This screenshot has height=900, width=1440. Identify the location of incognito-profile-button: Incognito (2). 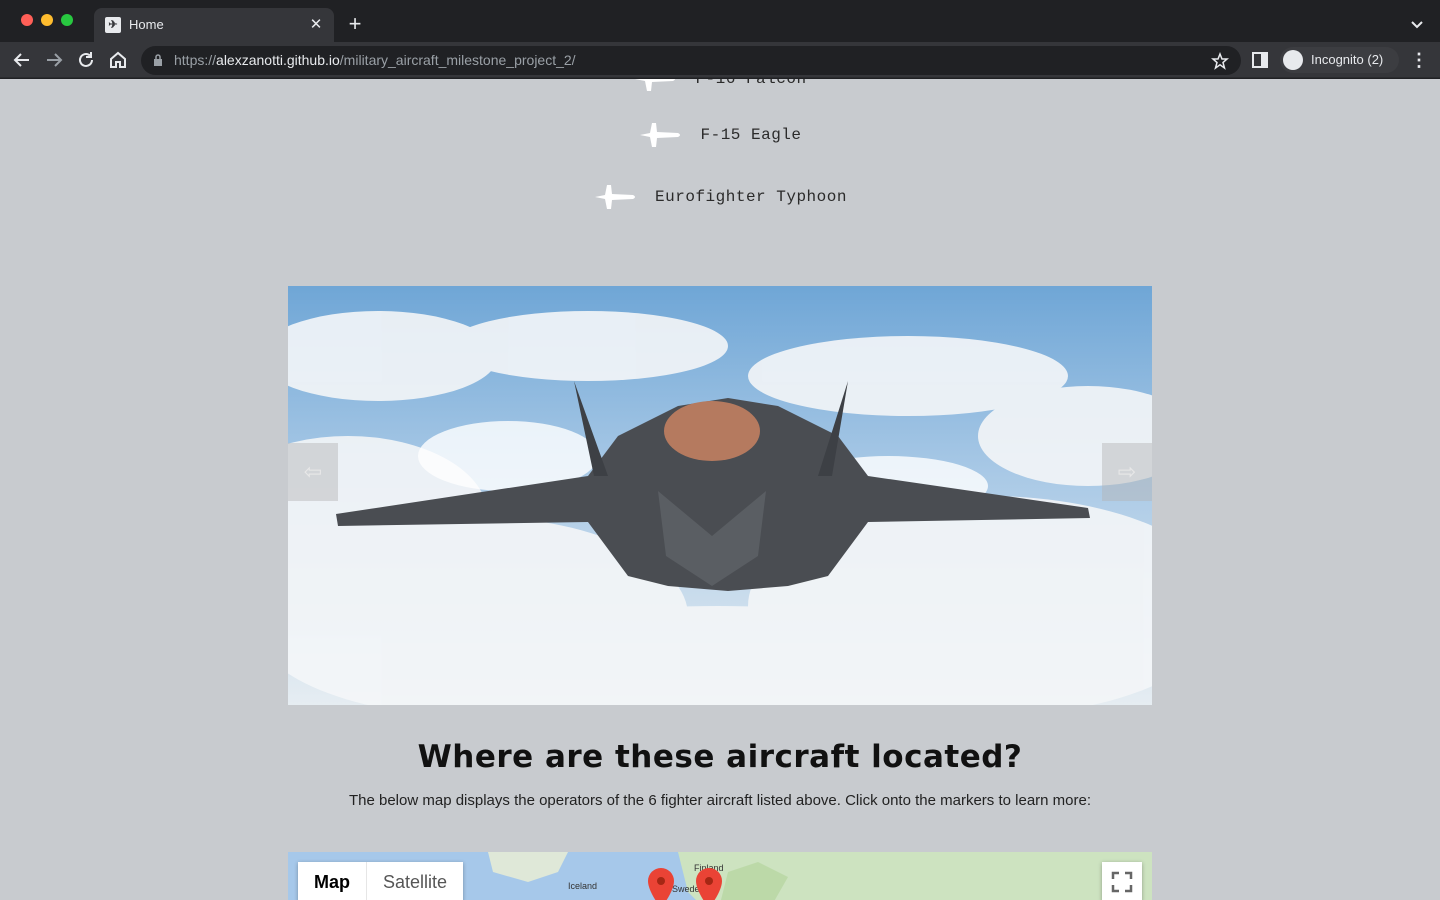
(1339, 60).